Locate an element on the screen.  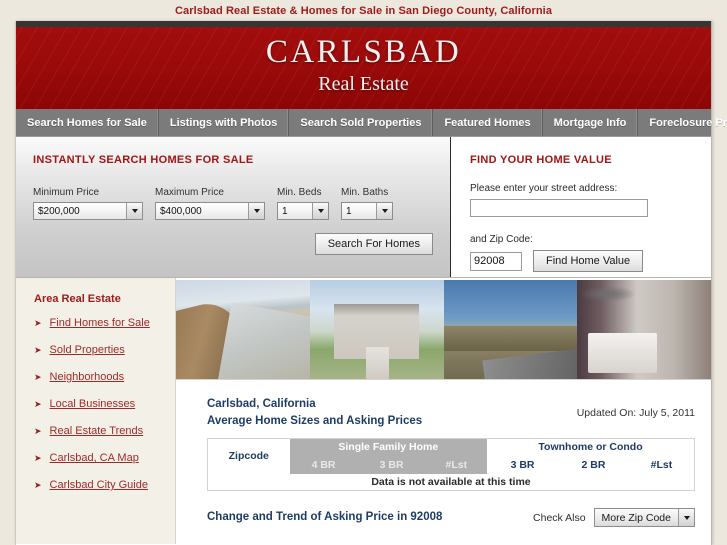
sidebar-item-carlsbad-ca-map: ➤ Carlsbad, CA Map is located at coordinates (104, 458).